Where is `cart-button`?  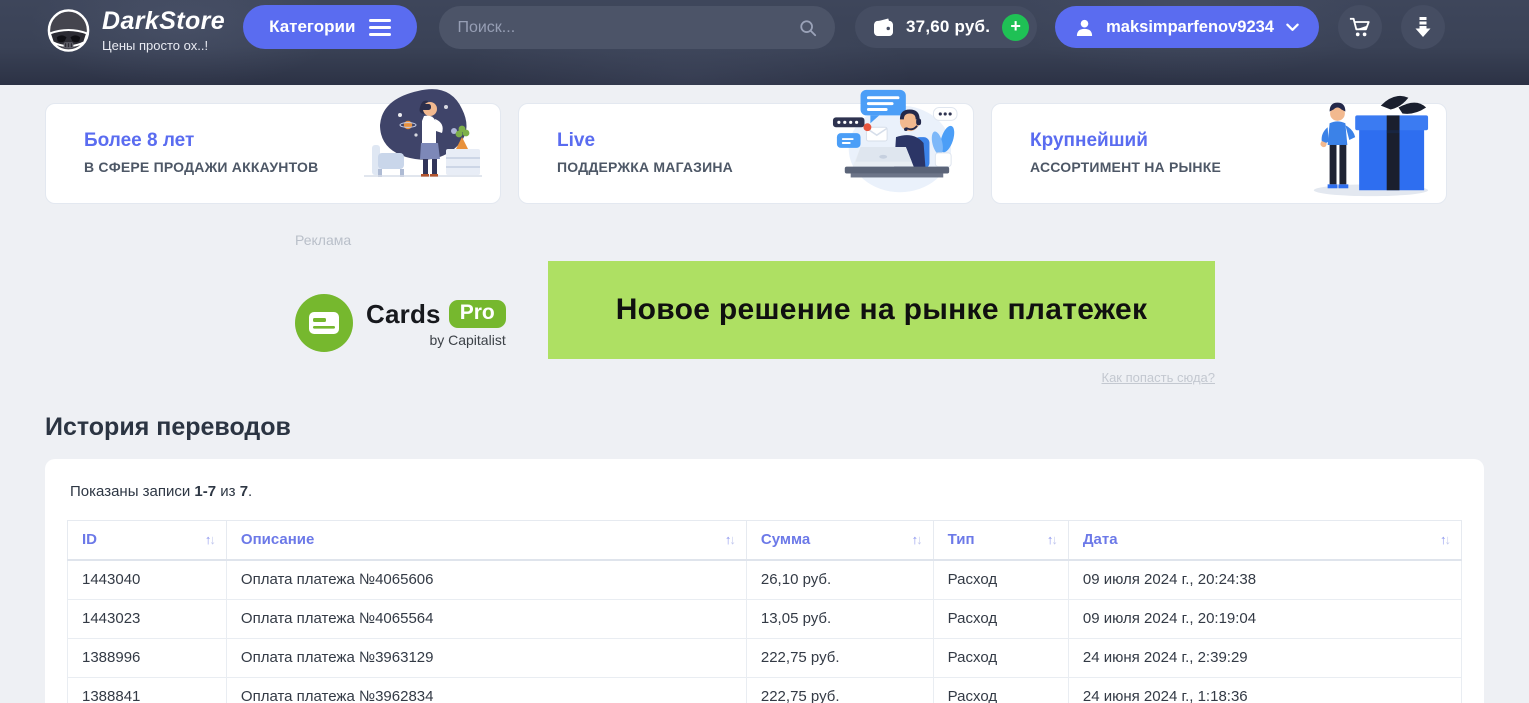 cart-button is located at coordinates (1360, 27).